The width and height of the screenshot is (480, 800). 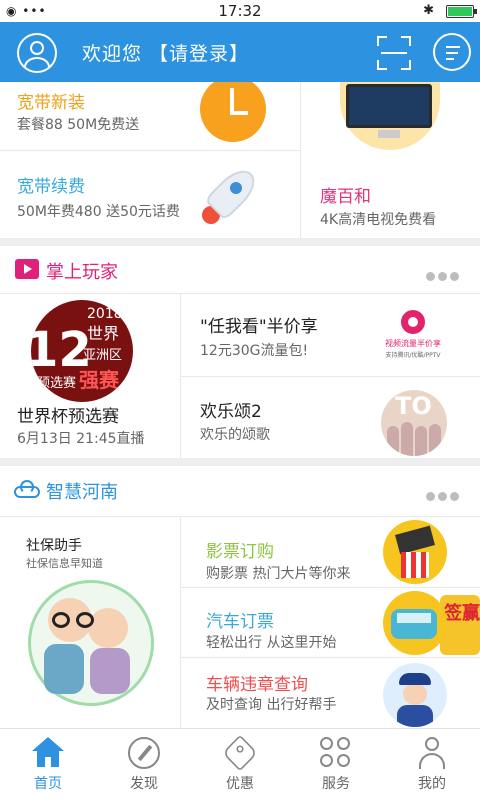 What do you see at coordinates (413, 406) in the screenshot?
I see `logo-text: TO` at bounding box center [413, 406].